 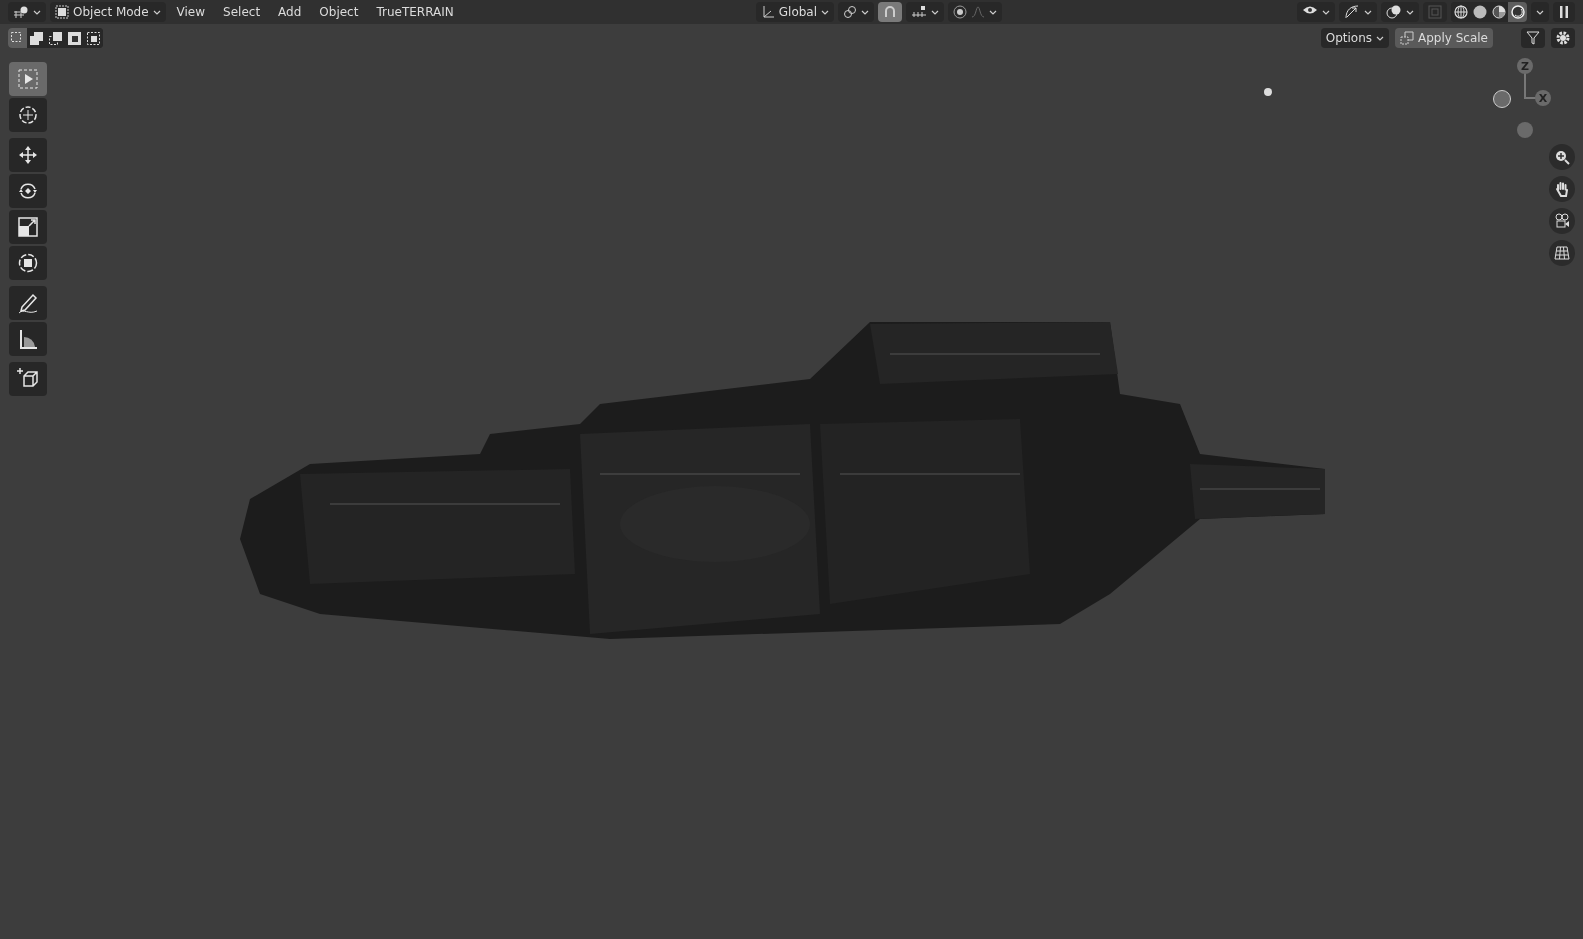 What do you see at coordinates (242, 12) in the screenshot?
I see `menu-item: Select` at bounding box center [242, 12].